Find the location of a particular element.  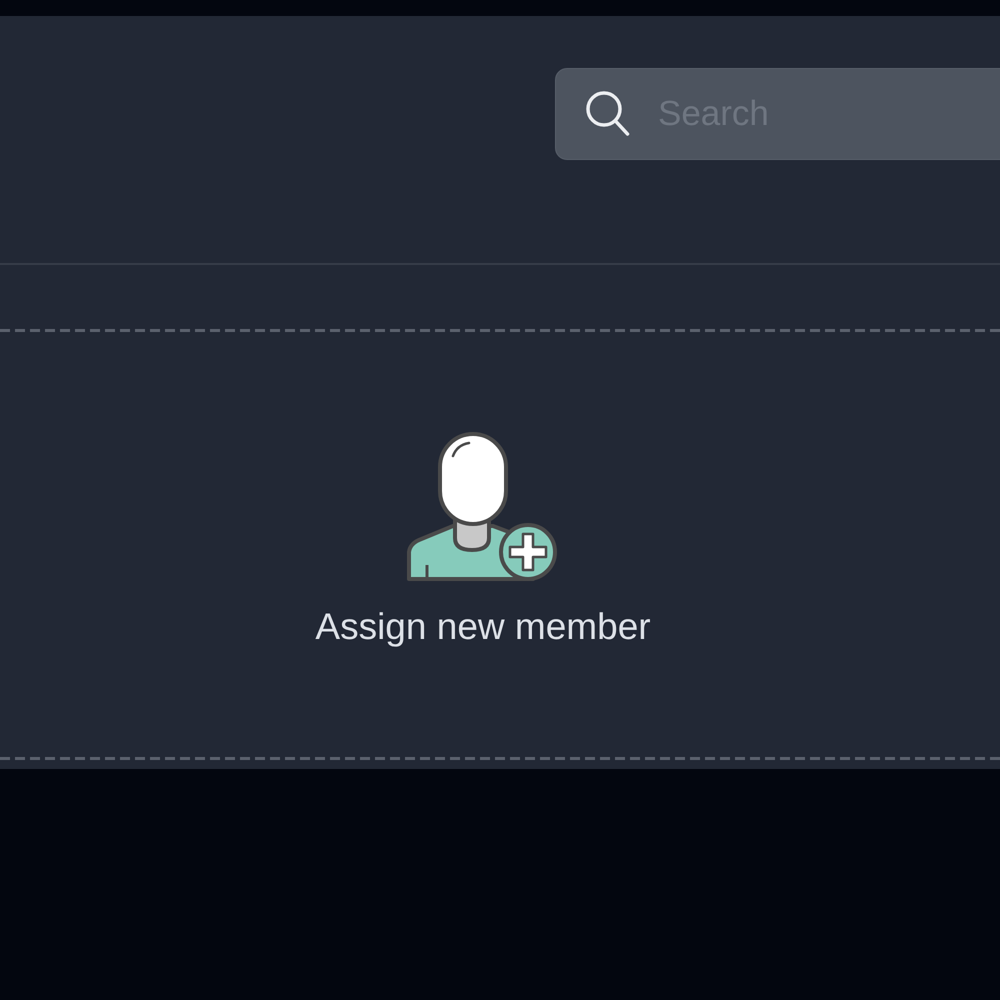

add-user-icon is located at coordinates (483, 507).